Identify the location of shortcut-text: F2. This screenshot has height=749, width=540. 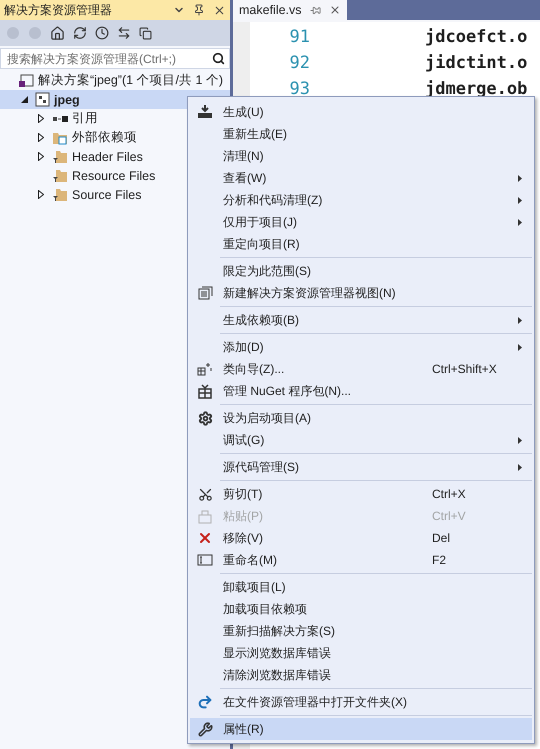
(440, 560).